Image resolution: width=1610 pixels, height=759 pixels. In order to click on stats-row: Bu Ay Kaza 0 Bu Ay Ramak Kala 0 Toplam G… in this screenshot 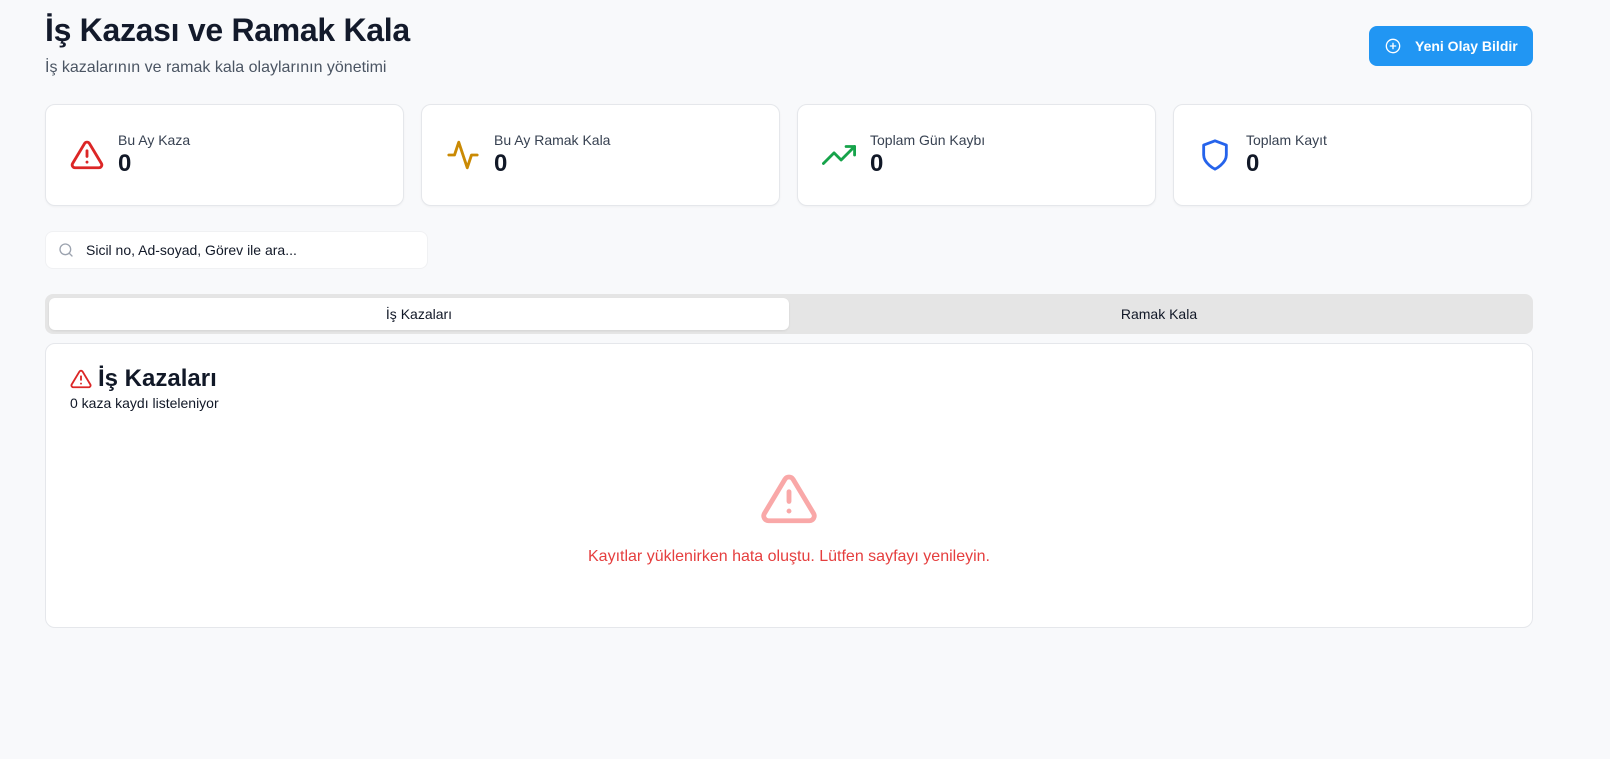, I will do `click(788, 155)`.